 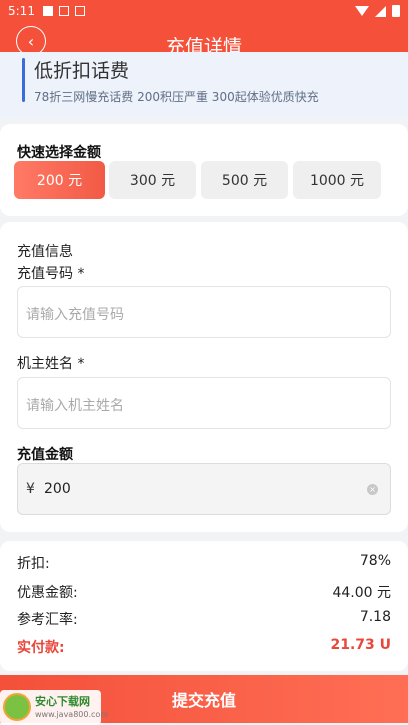 I want to click on promo-title: 低折扣话费, so click(x=82, y=71).